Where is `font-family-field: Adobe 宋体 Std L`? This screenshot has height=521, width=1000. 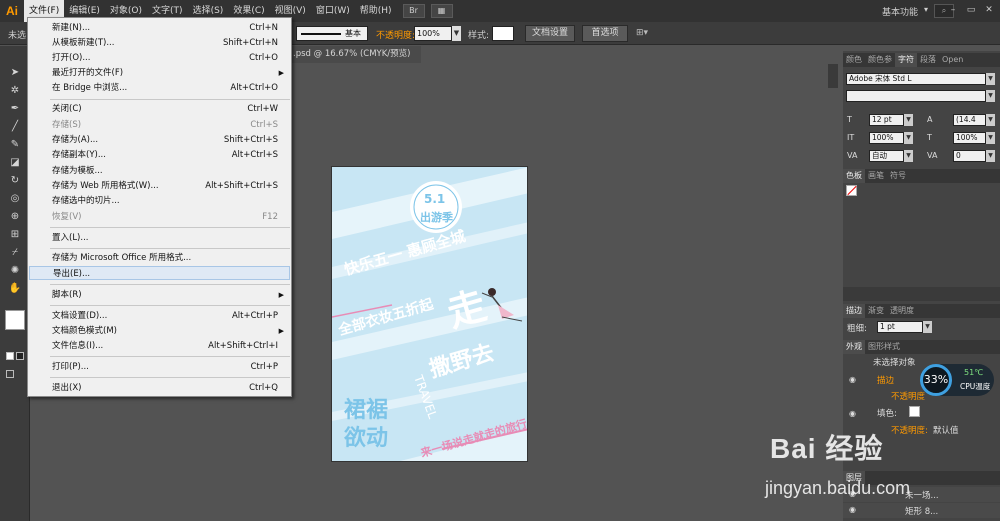 font-family-field: Adobe 宋体 Std L is located at coordinates (916, 79).